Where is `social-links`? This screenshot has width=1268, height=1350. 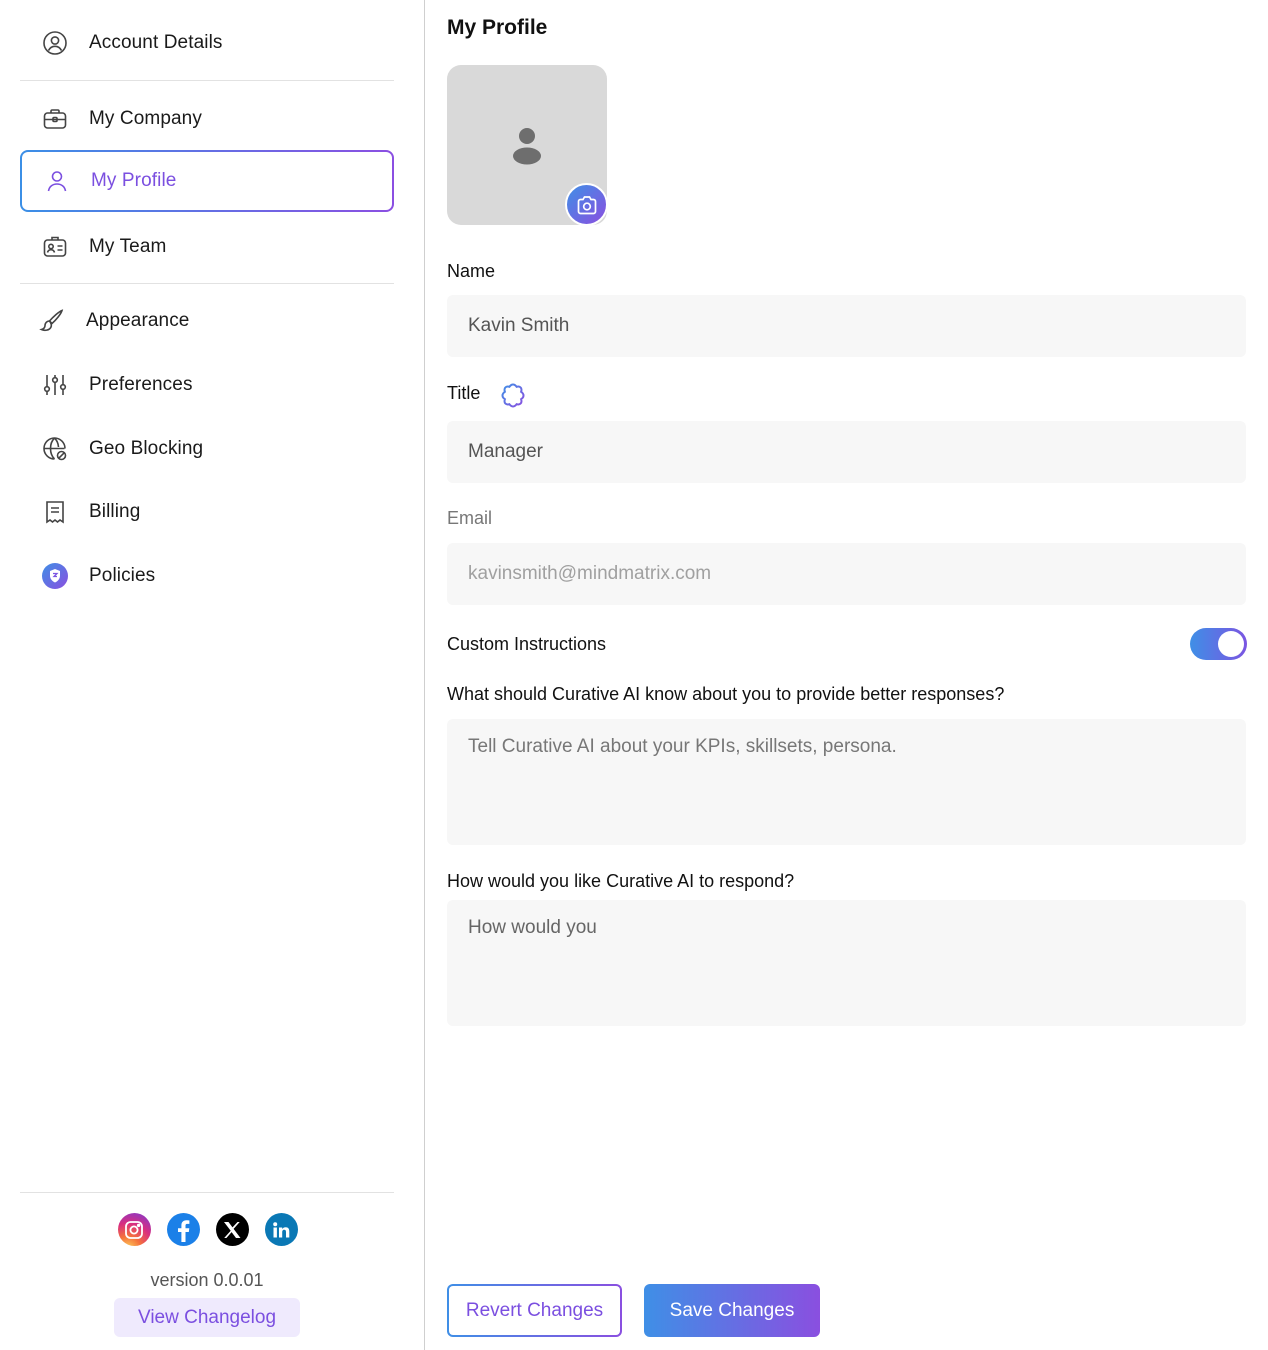
social-links is located at coordinates (212, 1229).